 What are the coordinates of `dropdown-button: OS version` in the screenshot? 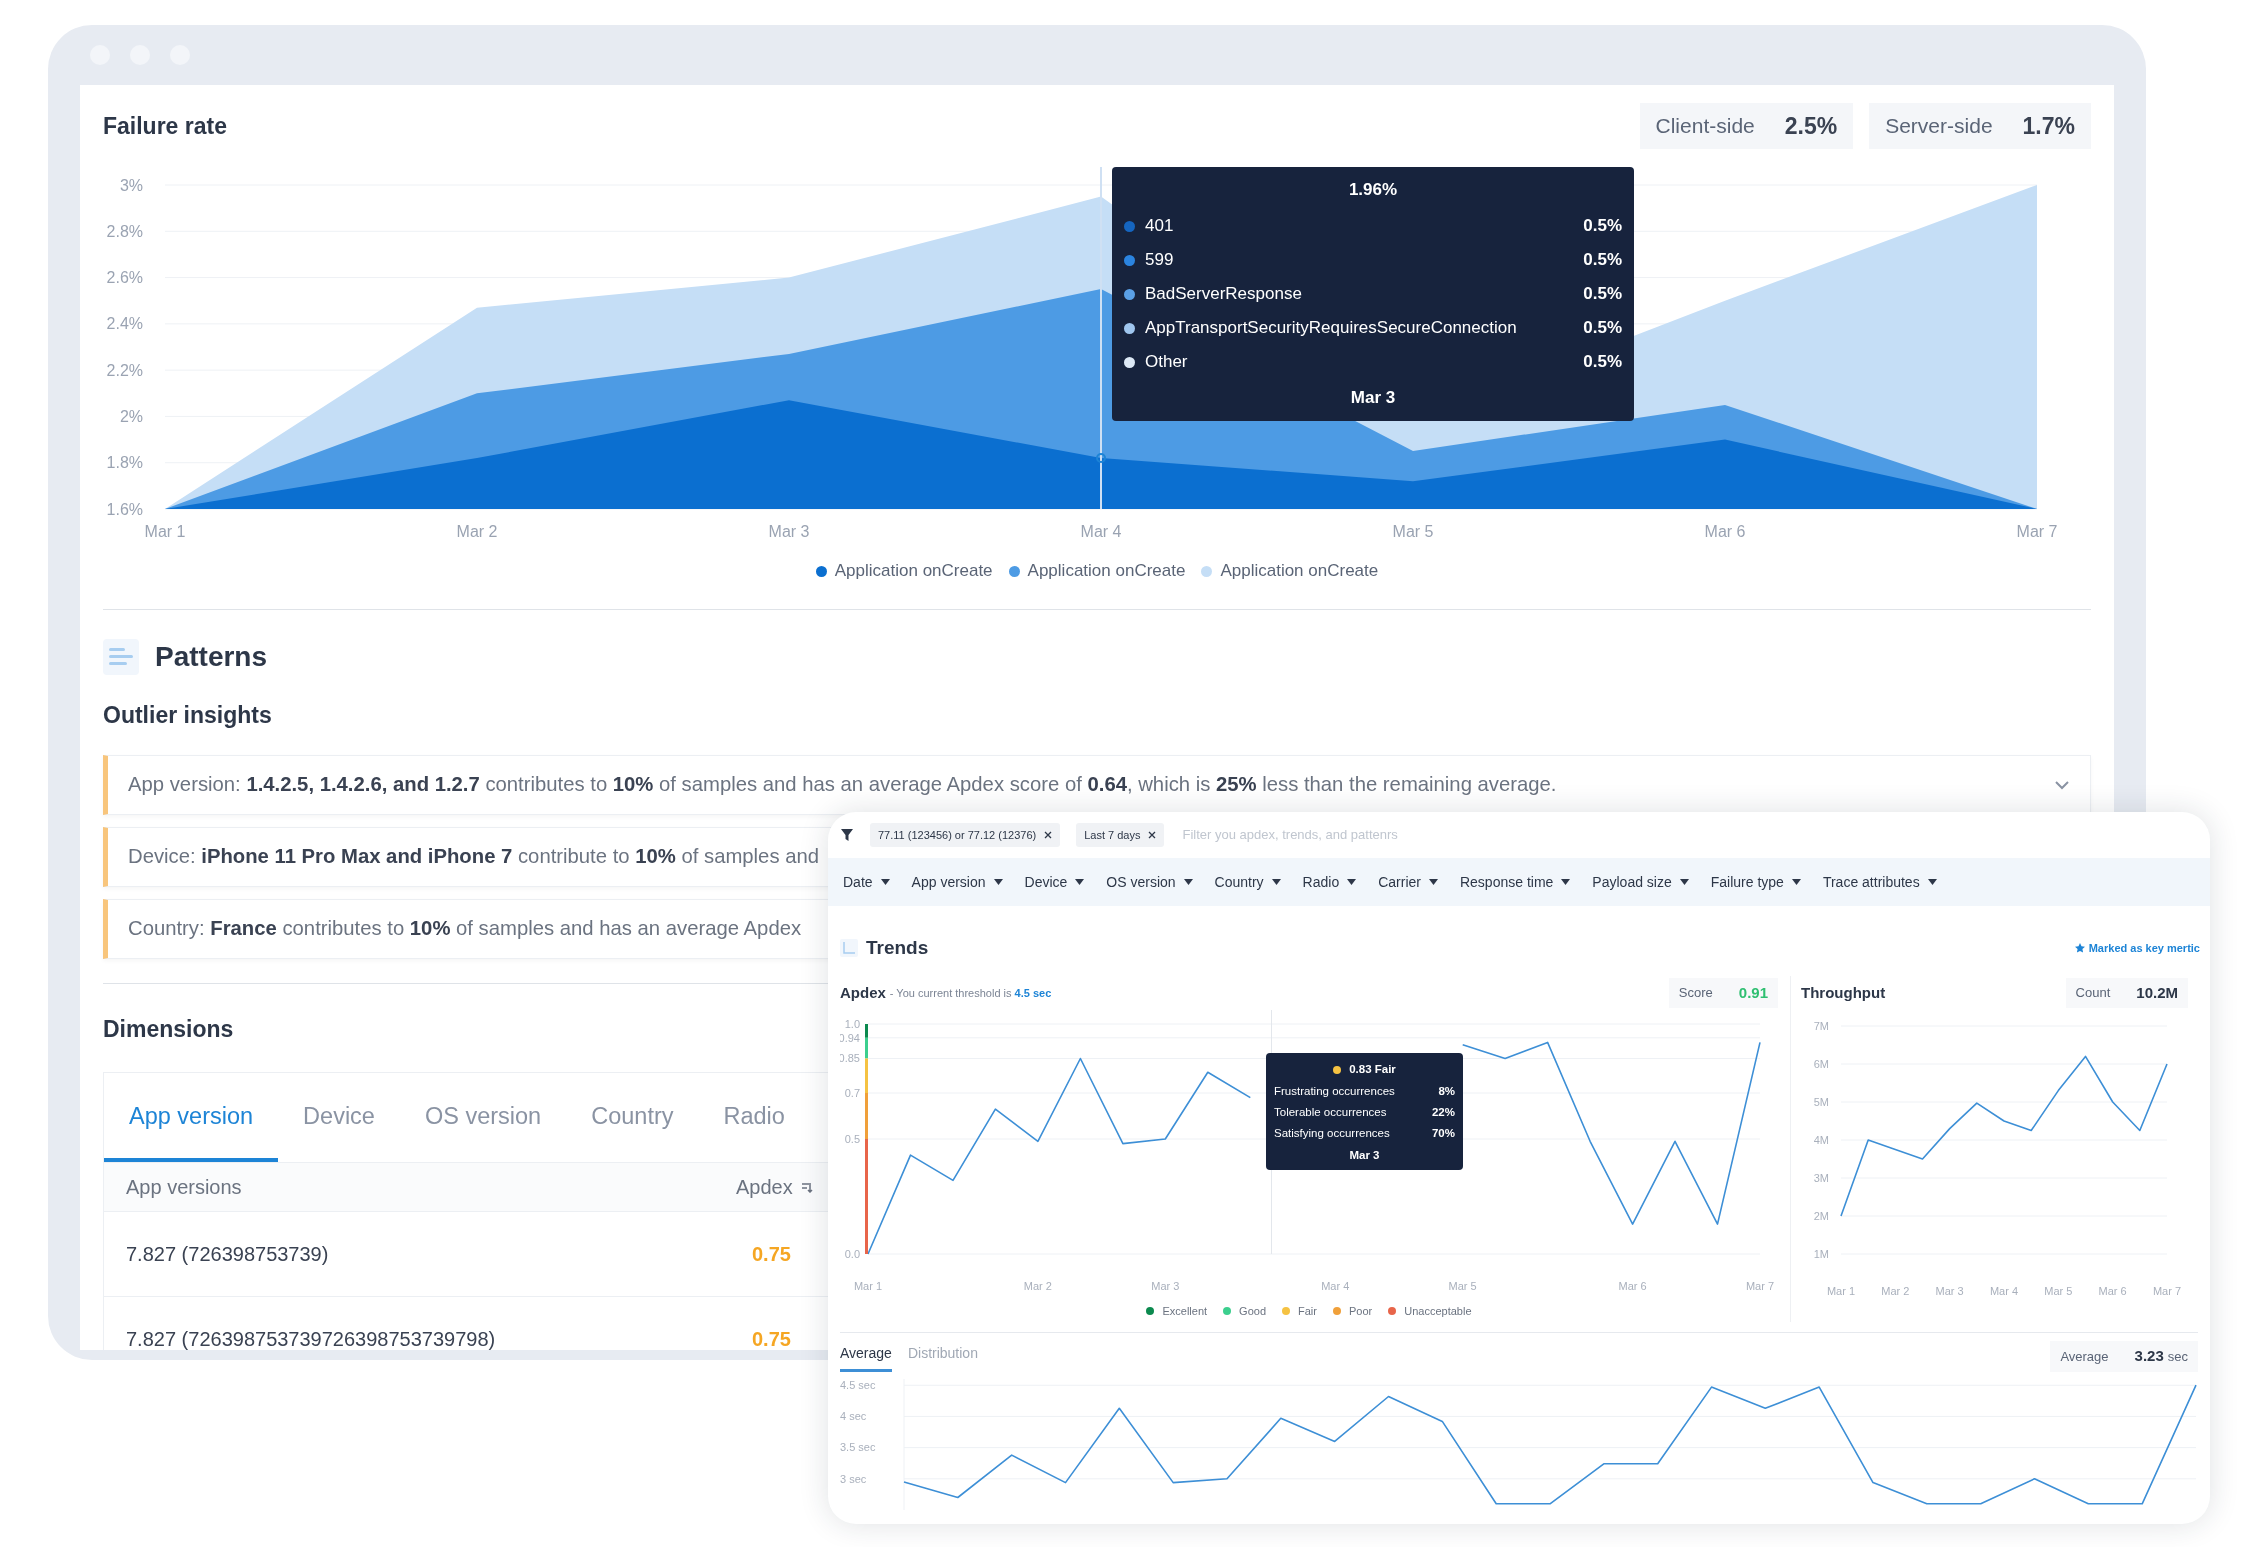 It's located at (1149, 882).